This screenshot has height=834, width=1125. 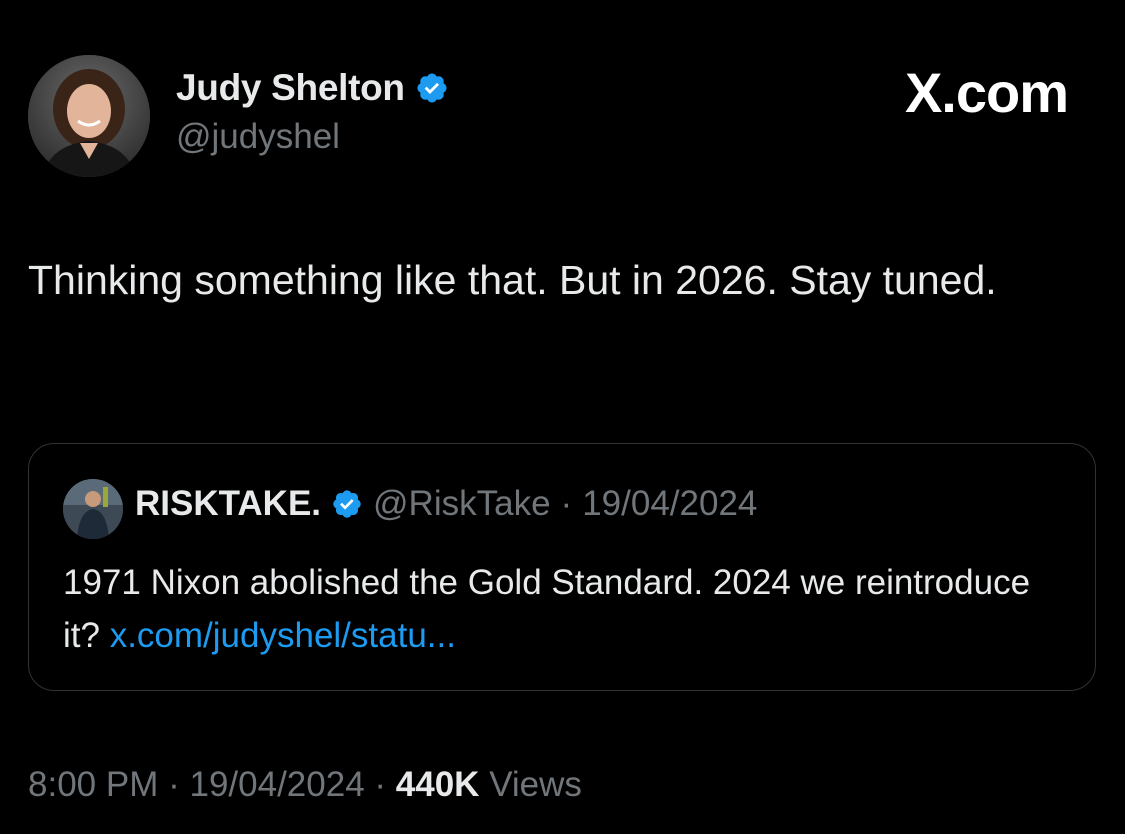 I want to click on x-com-logo: X.com, so click(x=986, y=92).